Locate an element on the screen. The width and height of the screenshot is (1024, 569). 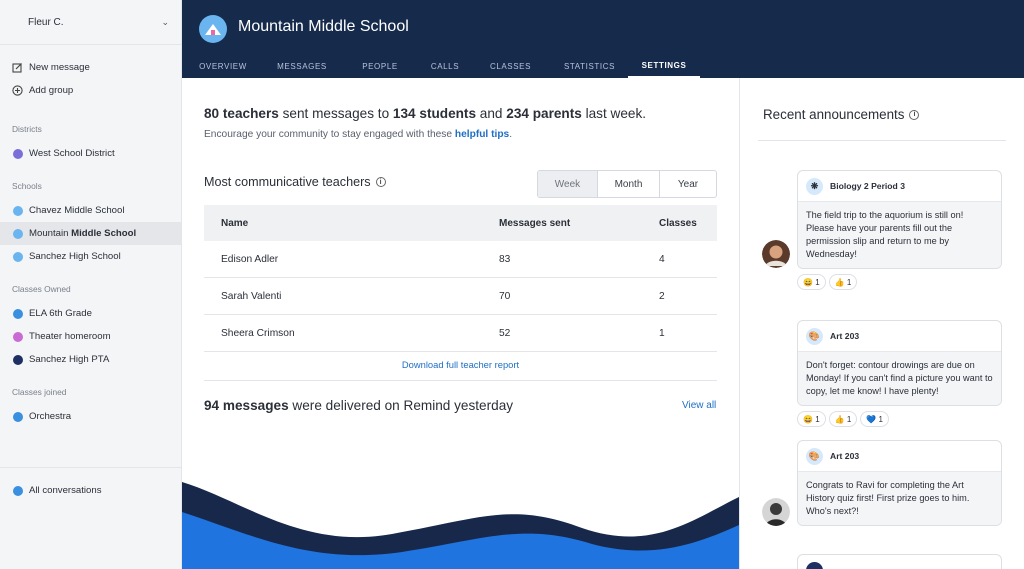
new-message-button: New message is located at coordinates (90, 67).